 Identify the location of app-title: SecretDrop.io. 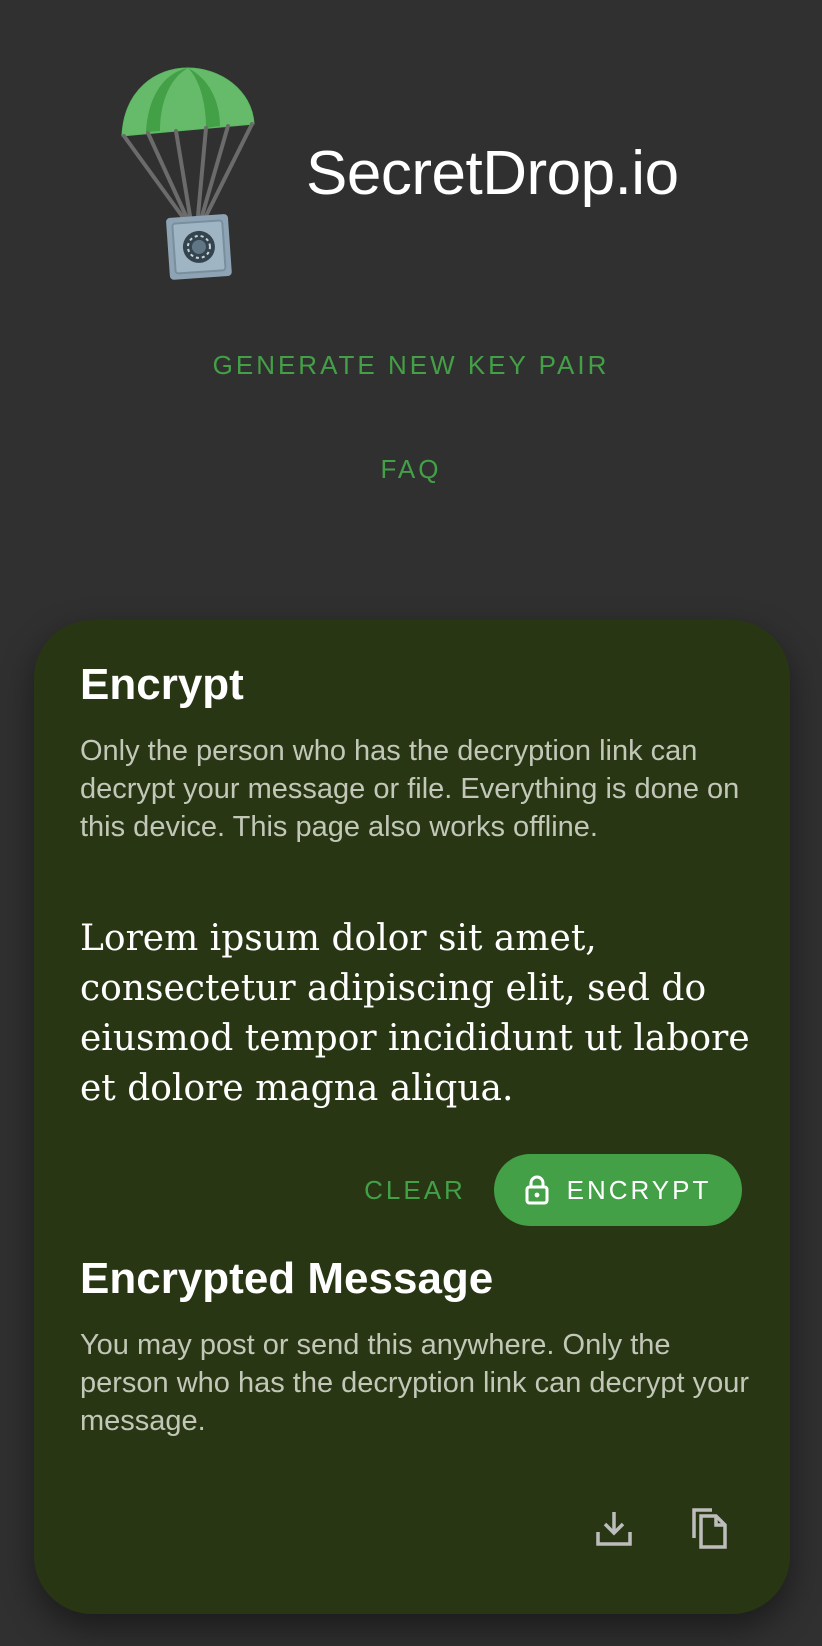
(492, 173).